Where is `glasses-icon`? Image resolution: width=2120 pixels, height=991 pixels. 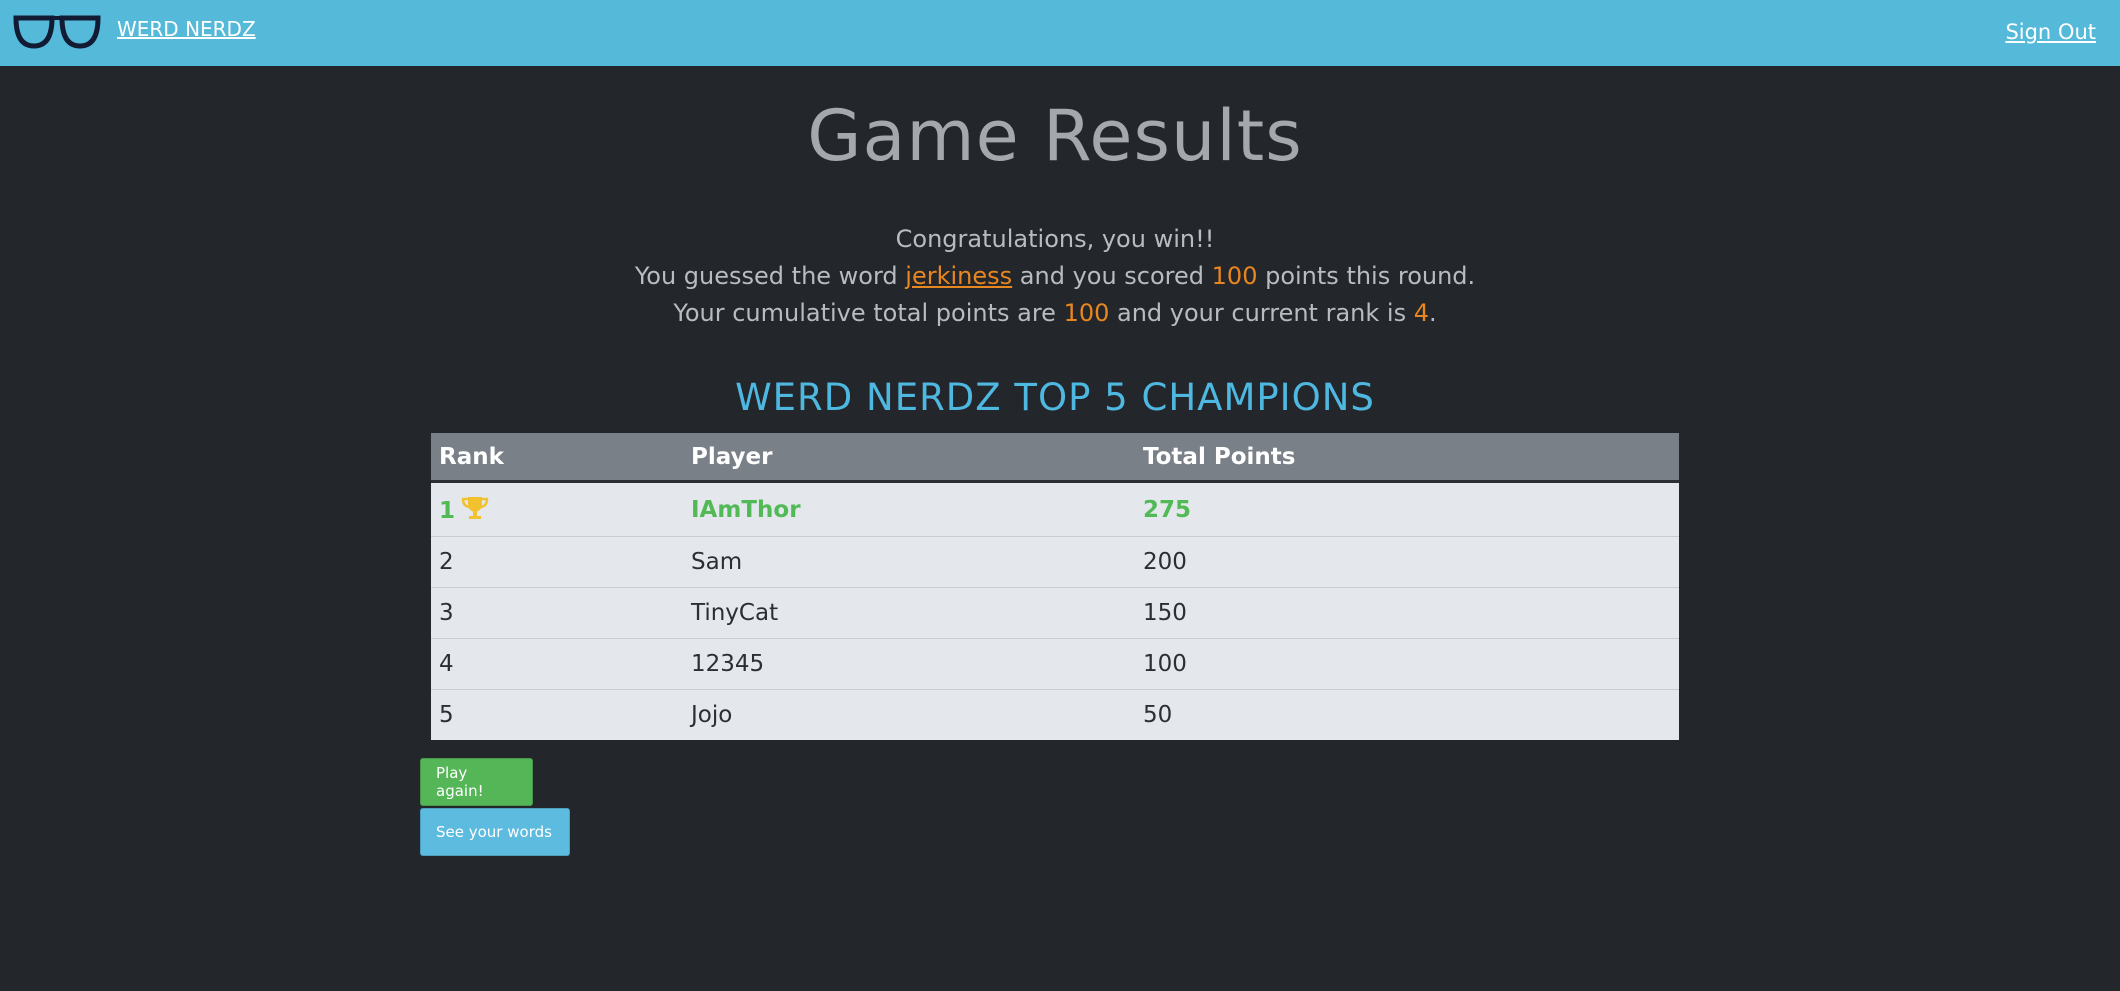
glasses-icon is located at coordinates (57, 32).